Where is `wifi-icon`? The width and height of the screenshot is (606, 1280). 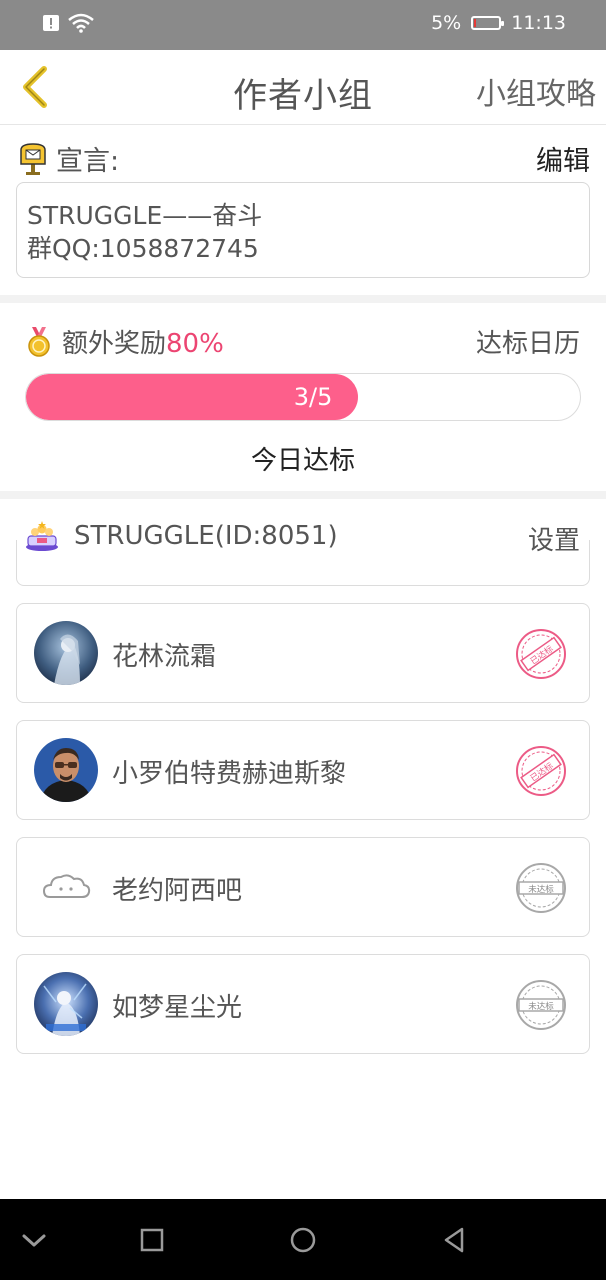 wifi-icon is located at coordinates (81, 23).